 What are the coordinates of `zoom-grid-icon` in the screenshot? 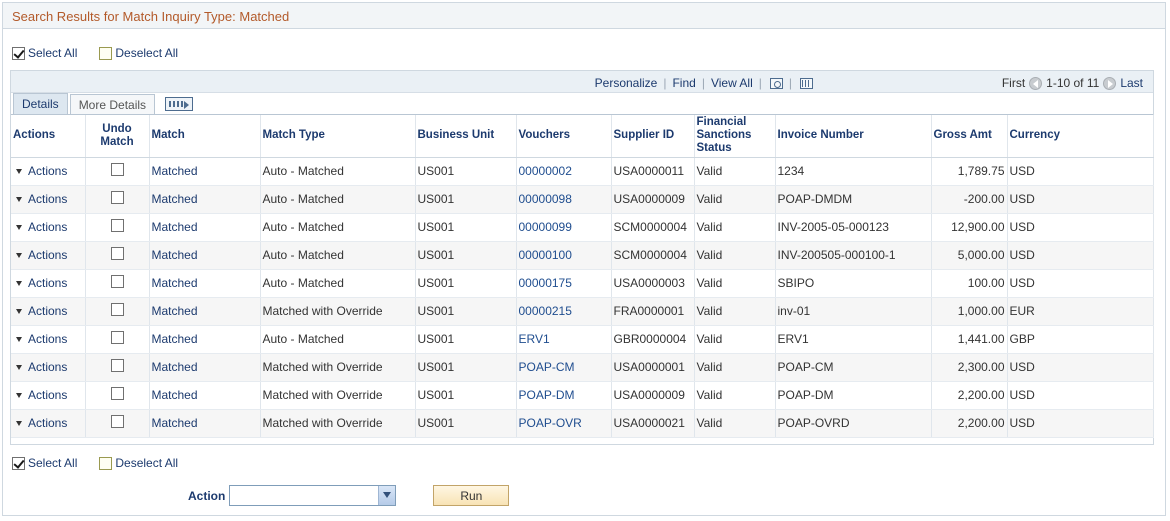 It's located at (776, 83).